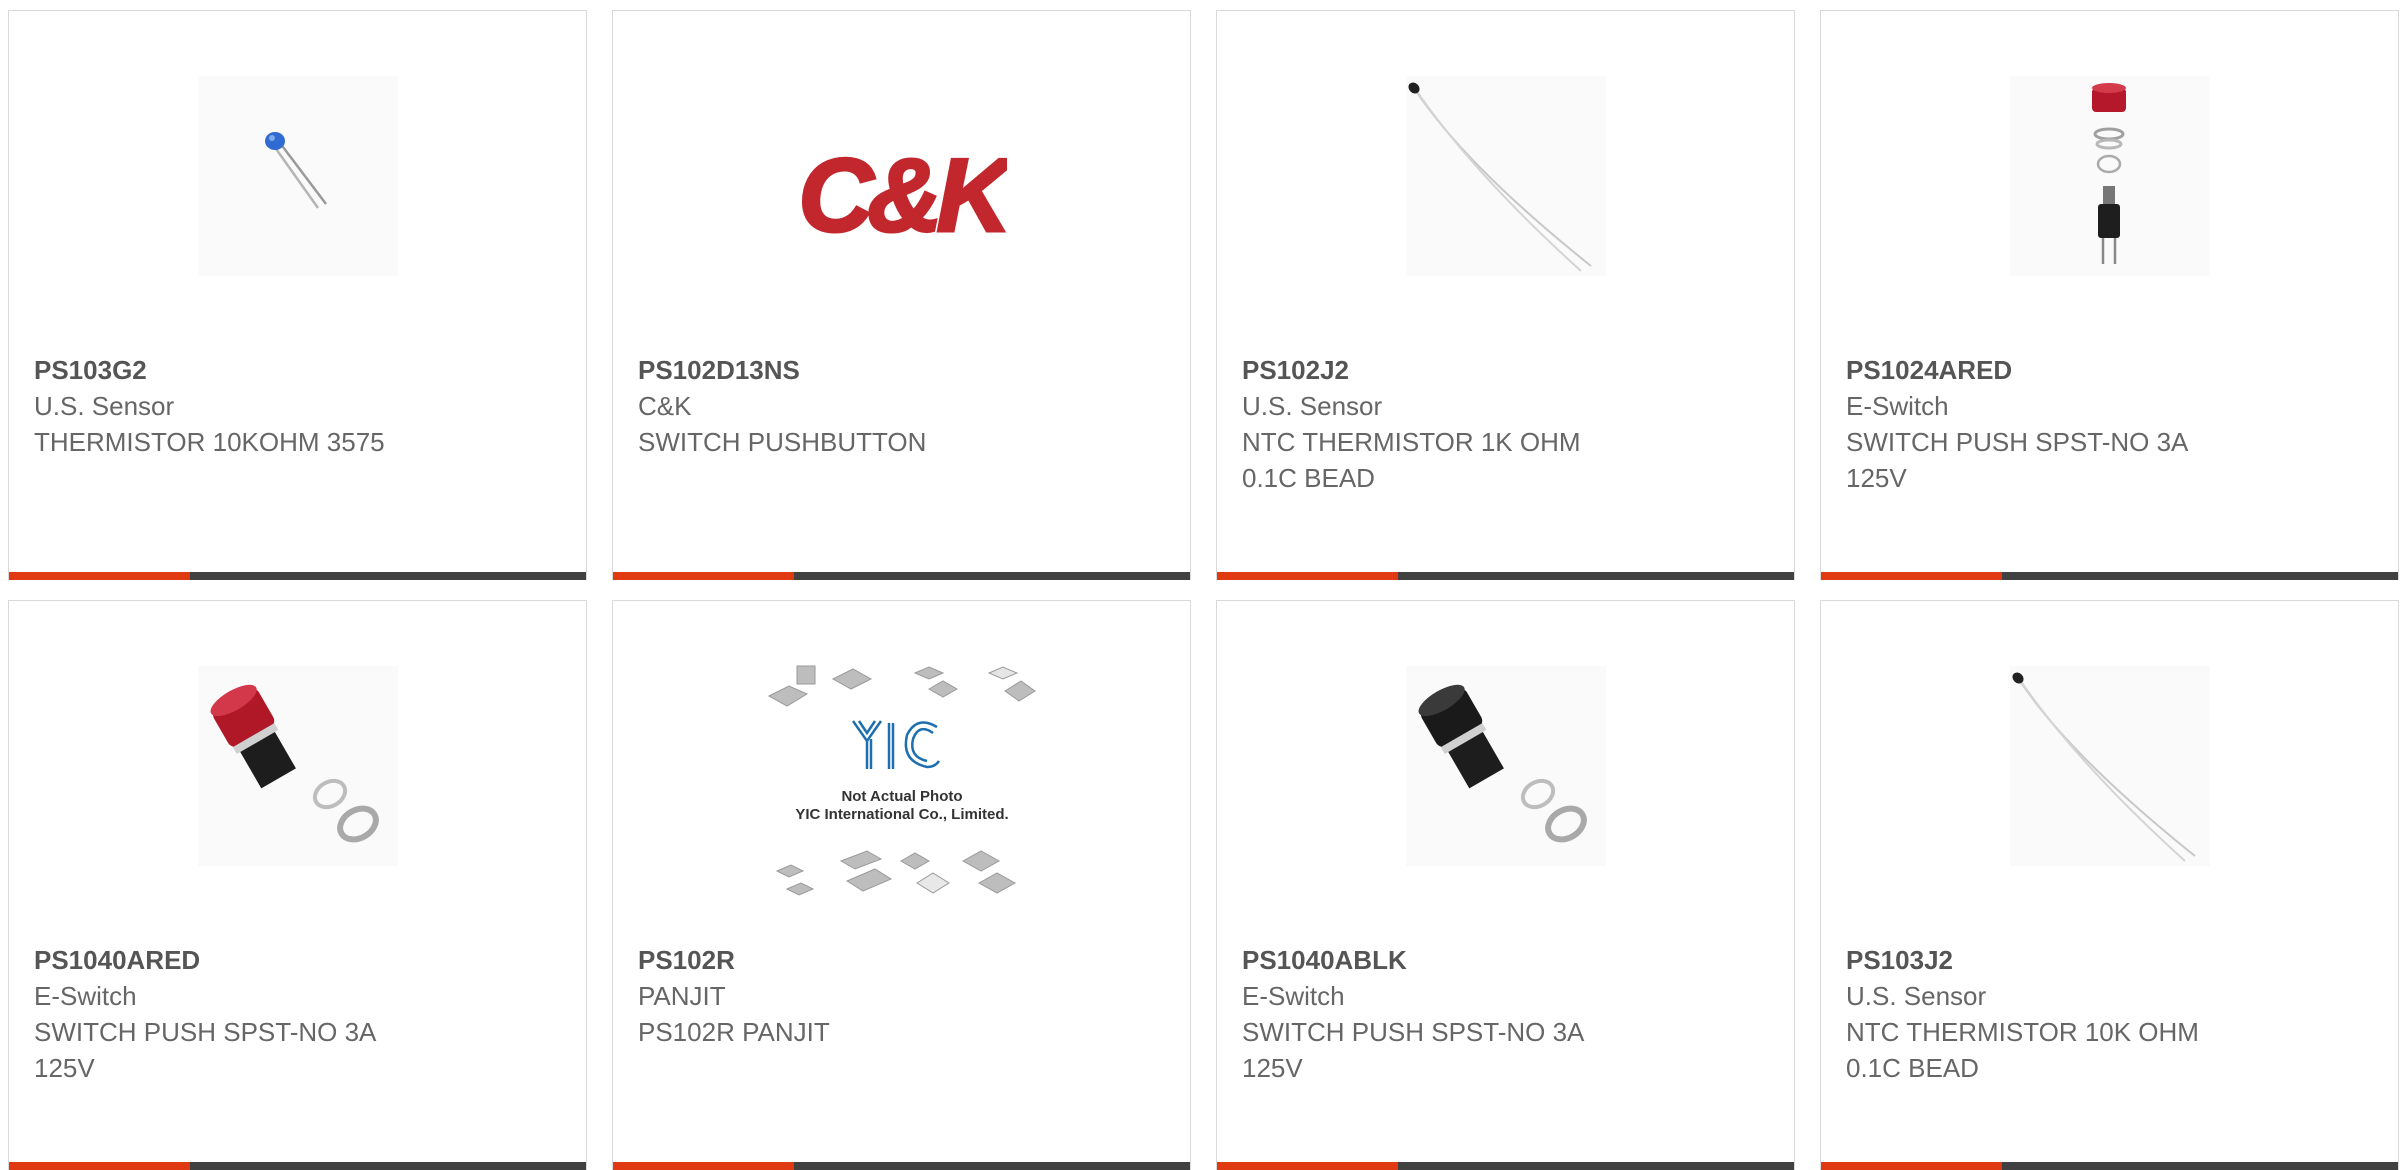  Describe the element at coordinates (2112, 960) in the screenshot. I see `part-number: PS103J2` at that location.